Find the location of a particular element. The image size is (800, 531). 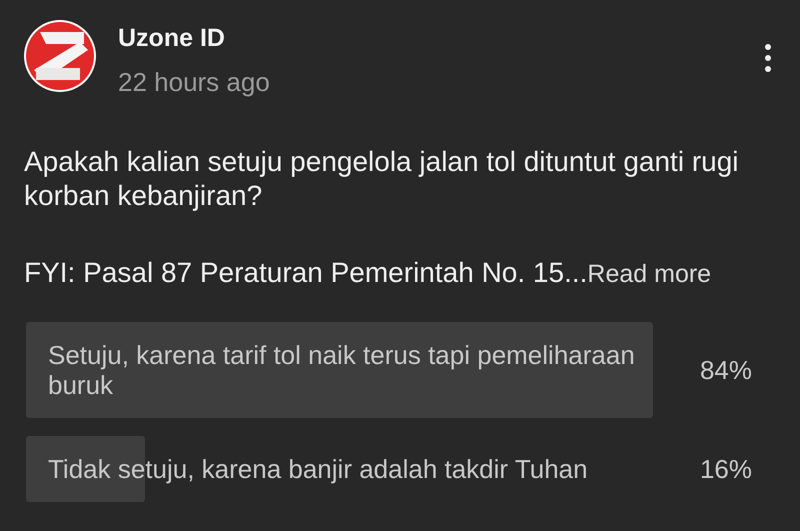

poll-question: Apakah kalian setuju pengelola jalan tol dituntut ganti rugi korban kebanjiran? is located at coordinates (382, 179).